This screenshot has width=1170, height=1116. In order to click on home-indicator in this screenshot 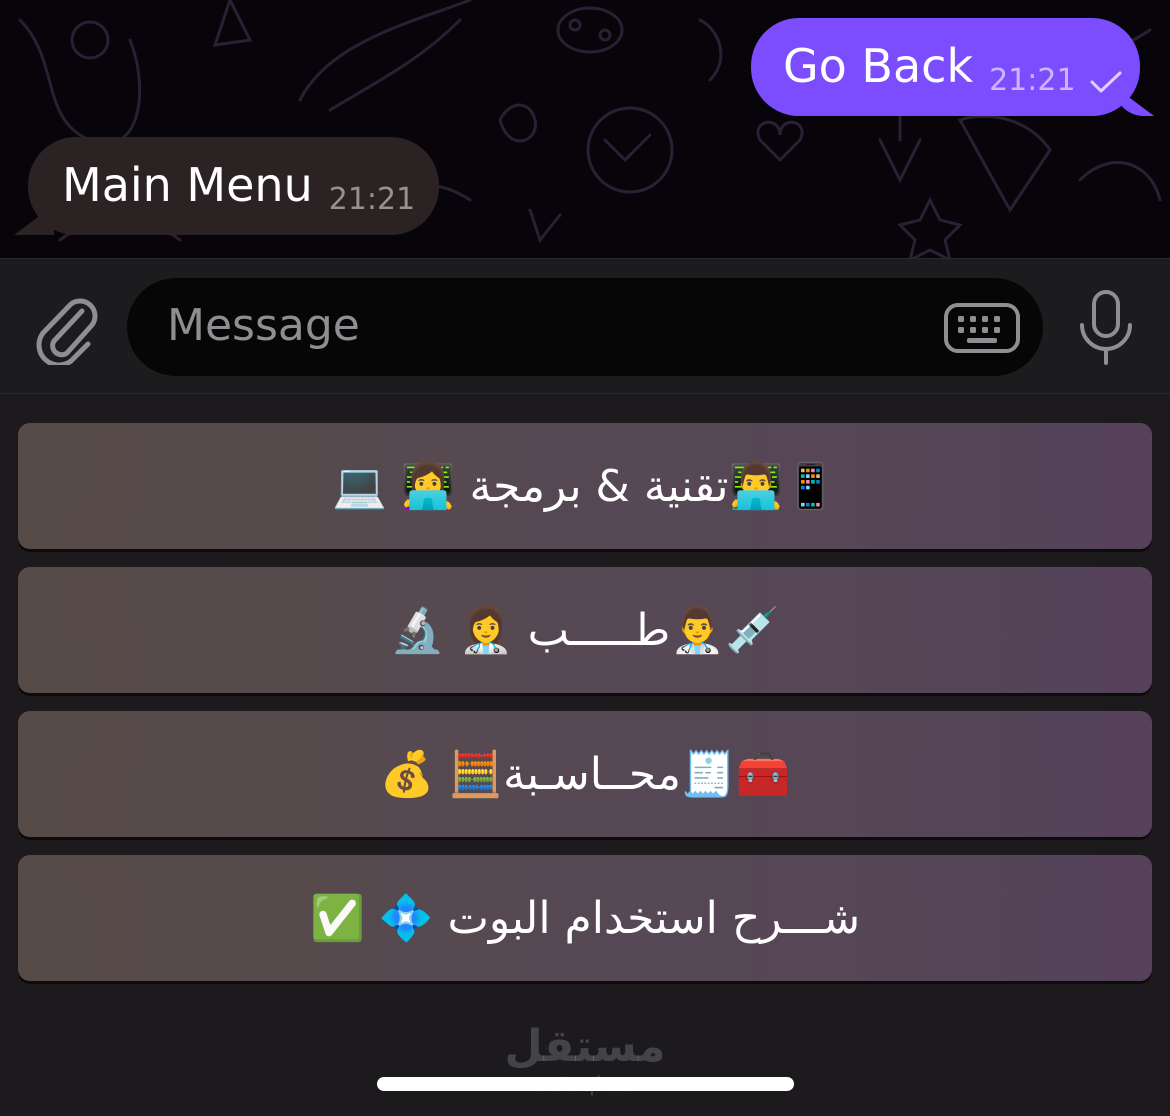, I will do `click(585, 1084)`.